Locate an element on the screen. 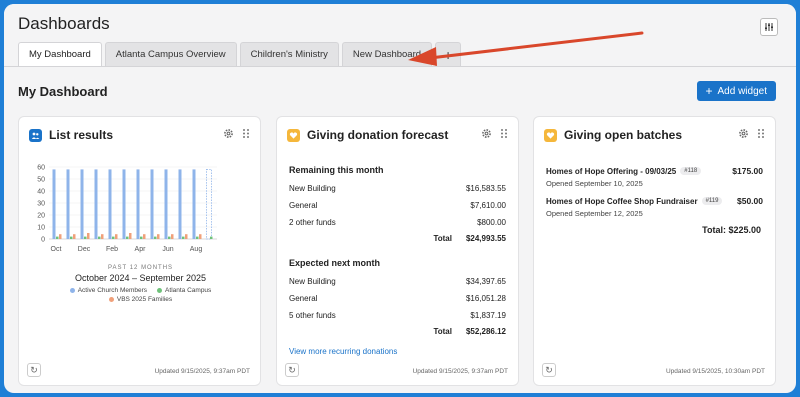 The width and height of the screenshot is (800, 397). x-tick-label: Dec is located at coordinates (84, 249).